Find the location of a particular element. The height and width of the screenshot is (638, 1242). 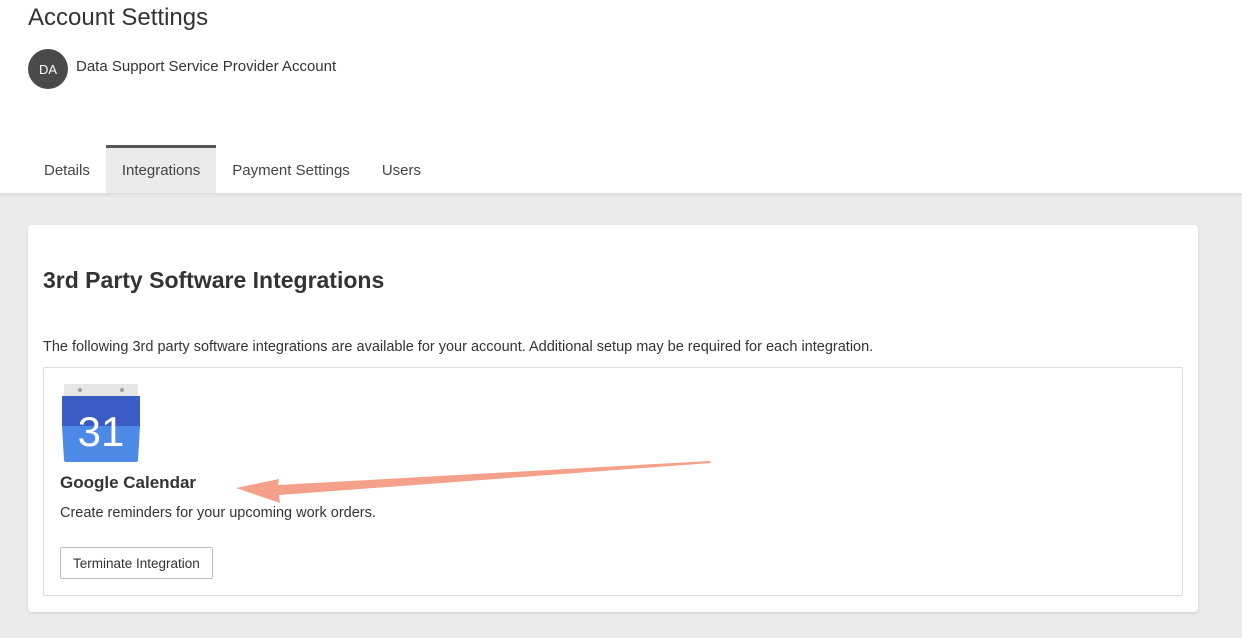

avatar: DA is located at coordinates (48, 69).